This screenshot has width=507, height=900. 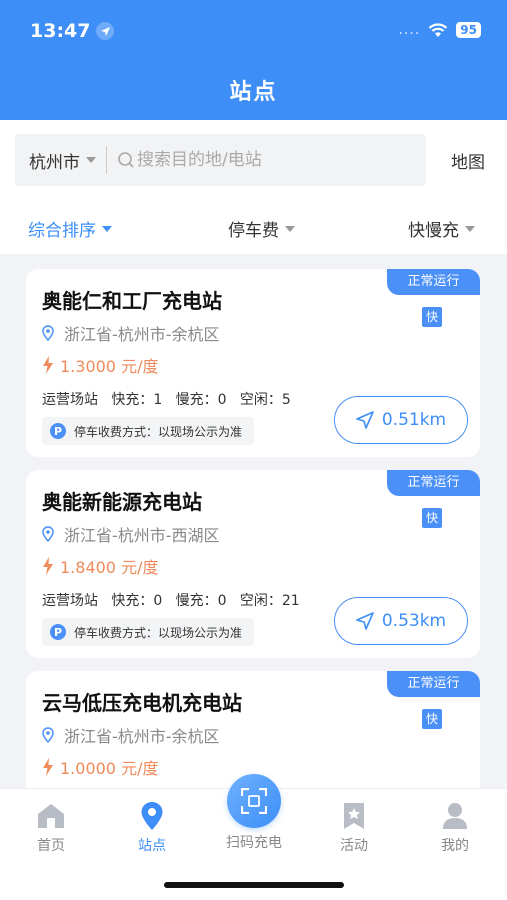 I want to click on city-label: 杭州市, so click(x=54, y=162).